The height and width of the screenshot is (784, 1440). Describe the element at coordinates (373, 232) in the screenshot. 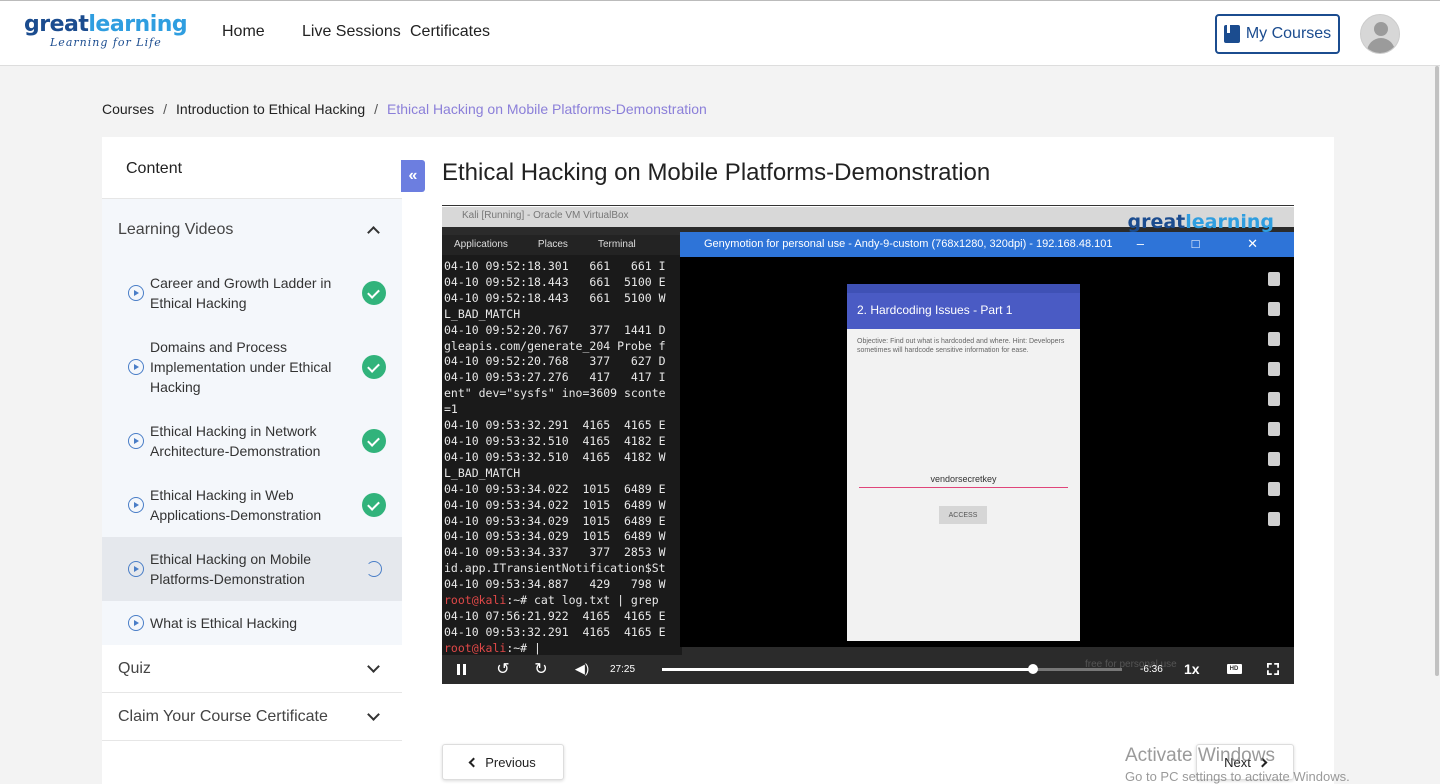

I see `chevron-up-icon` at that location.